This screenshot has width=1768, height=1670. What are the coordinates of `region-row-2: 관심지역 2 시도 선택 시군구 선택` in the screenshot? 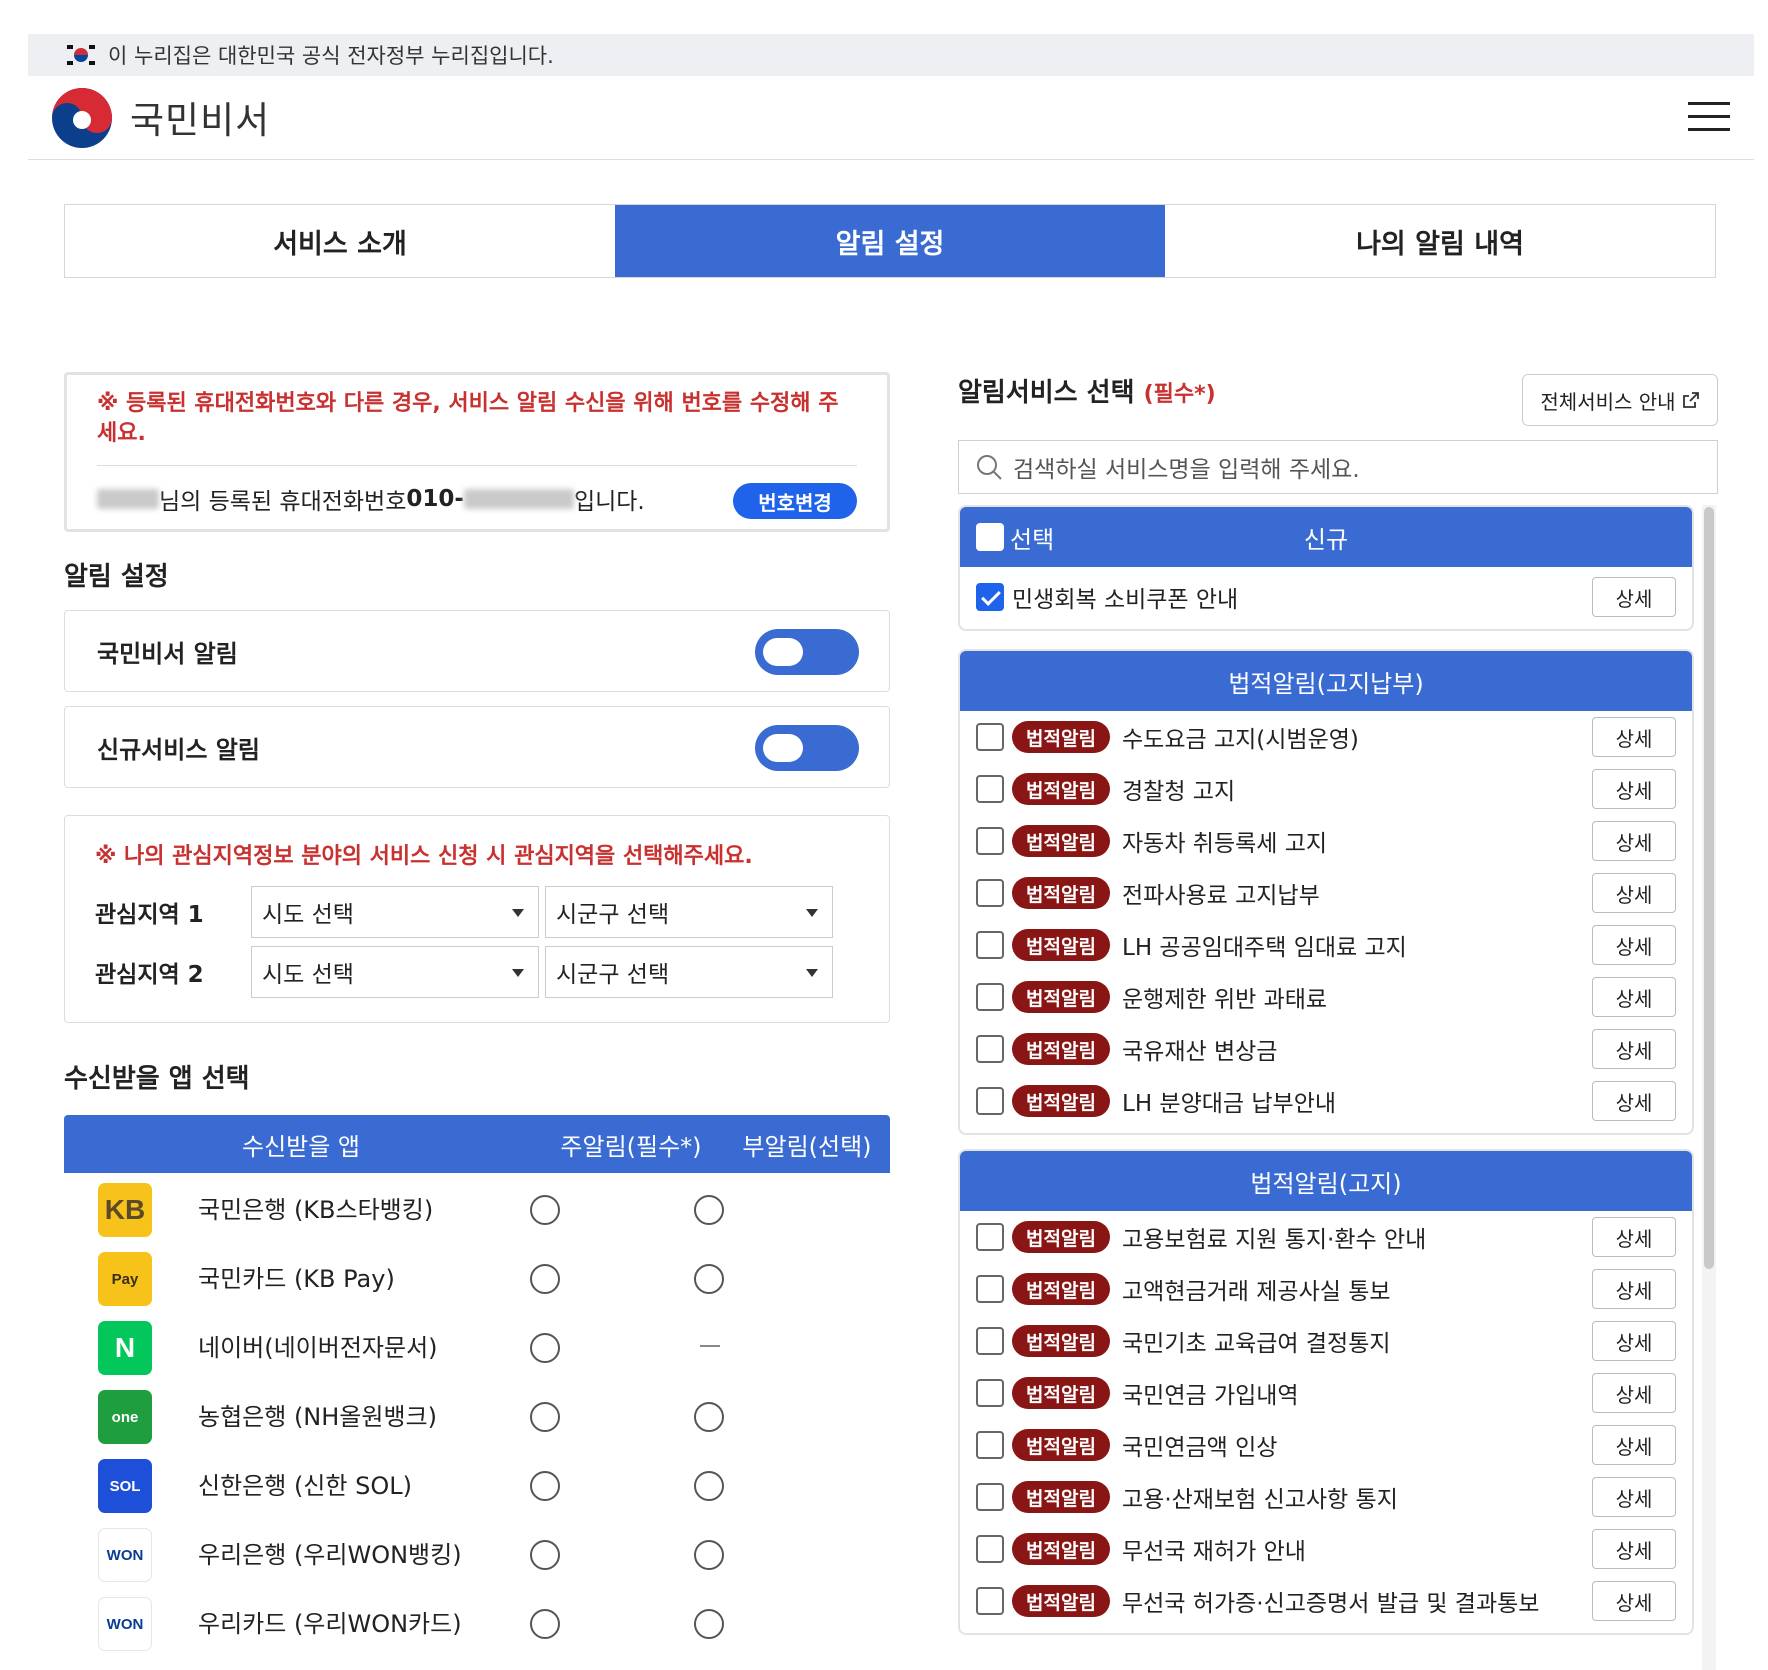 It's located at (464, 972).